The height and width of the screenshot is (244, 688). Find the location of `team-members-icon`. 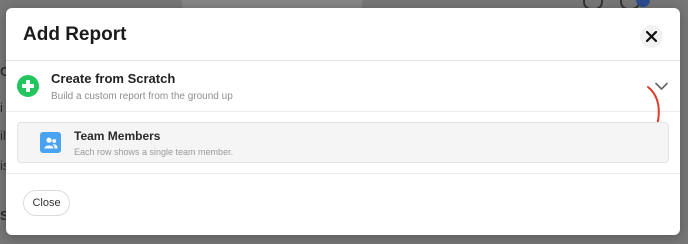

team-members-icon is located at coordinates (50, 142).